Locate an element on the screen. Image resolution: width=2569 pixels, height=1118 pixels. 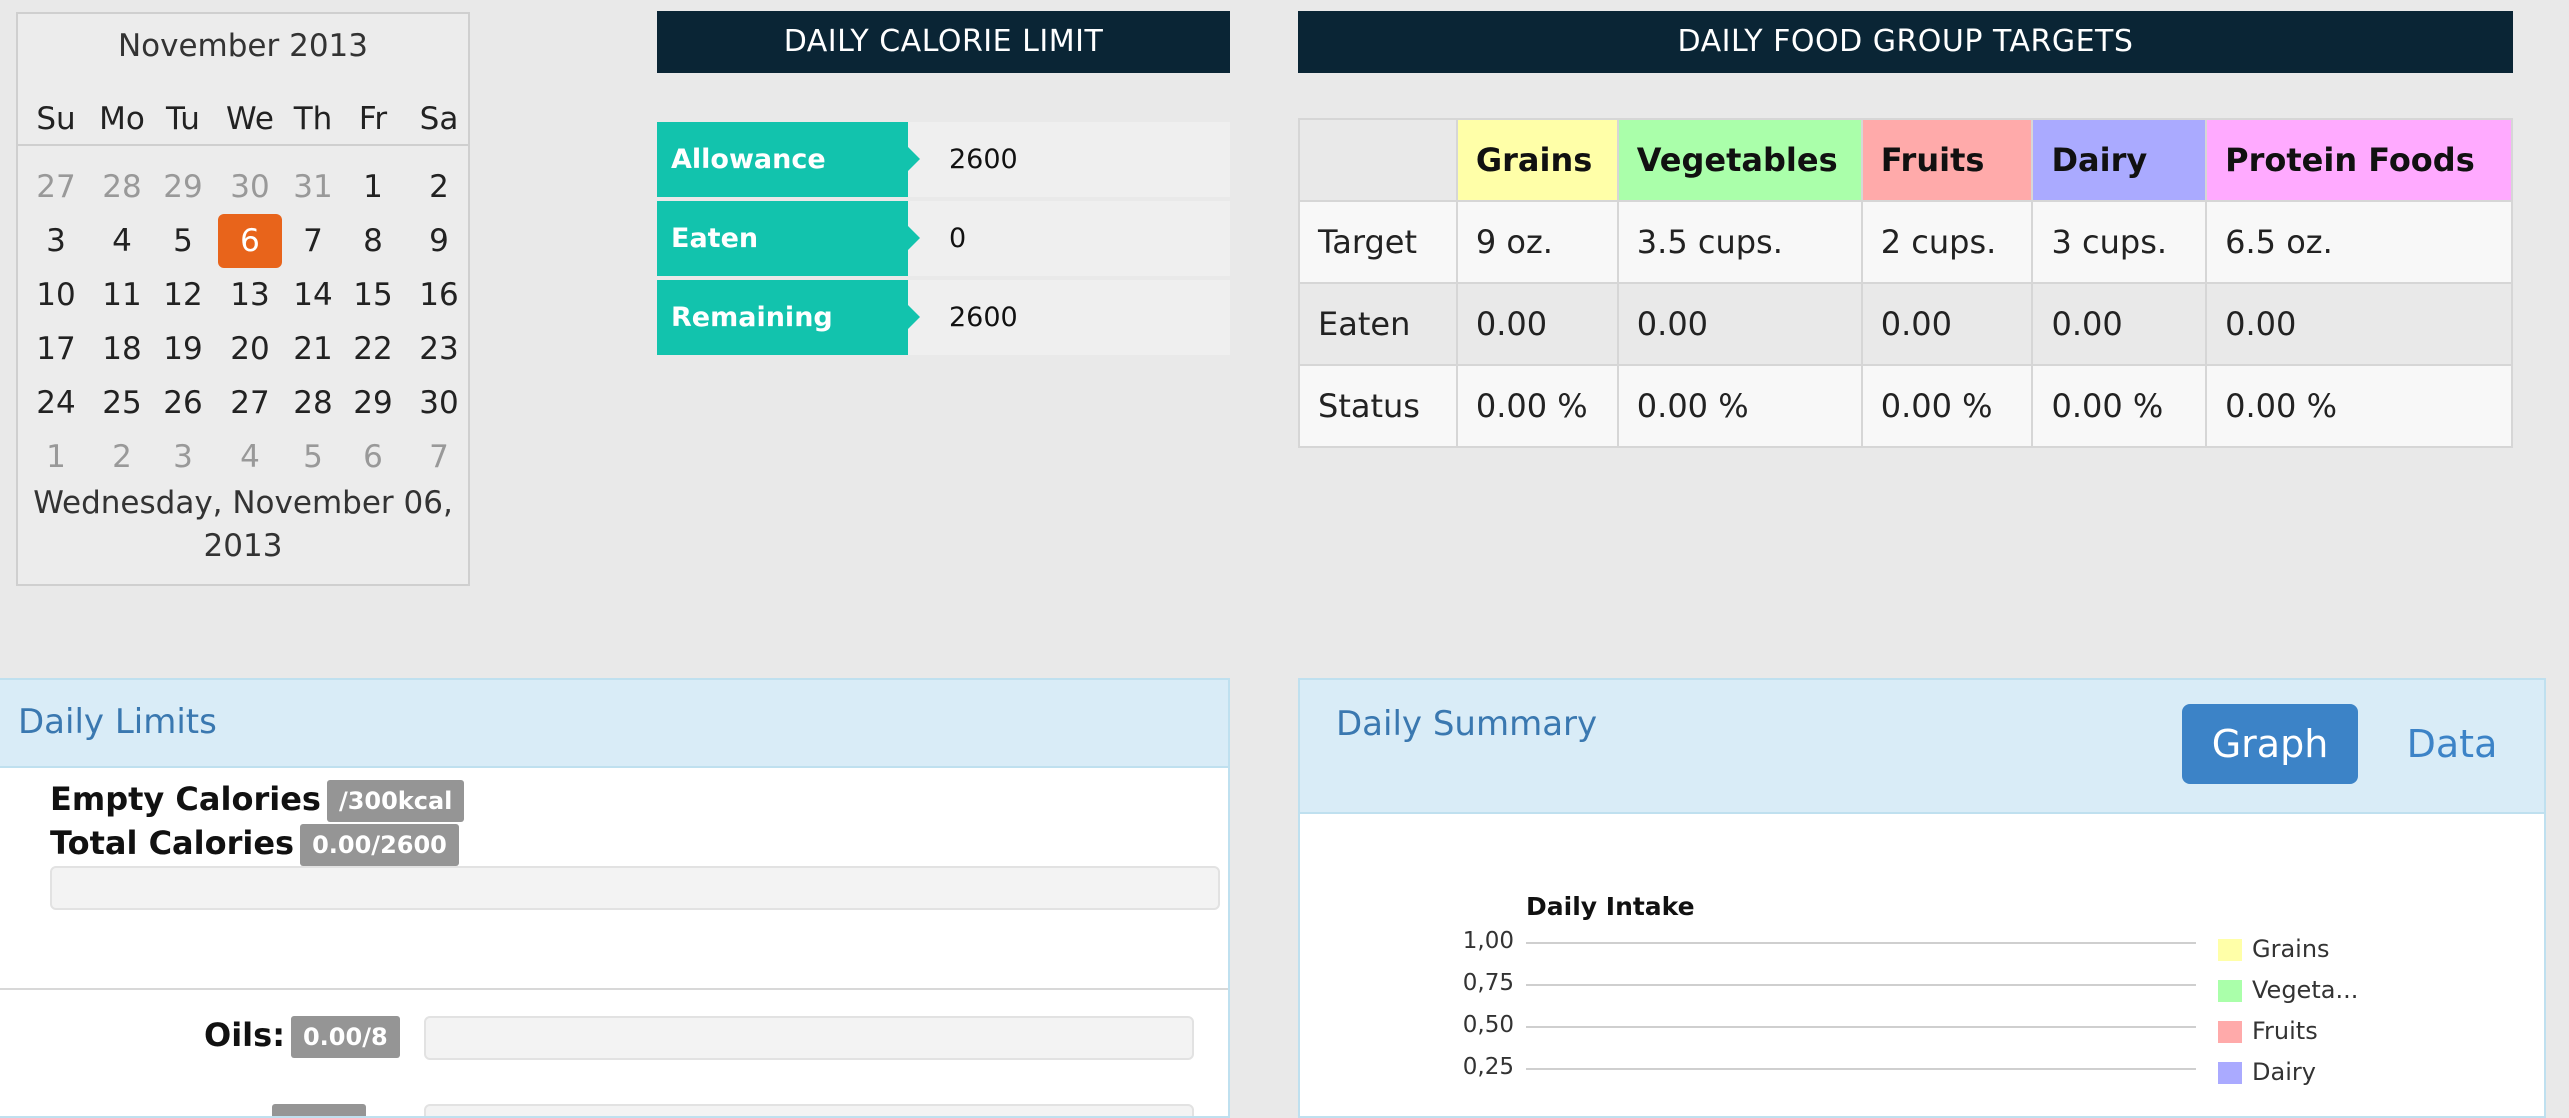
calendar-day: 9 is located at coordinates (439, 241).